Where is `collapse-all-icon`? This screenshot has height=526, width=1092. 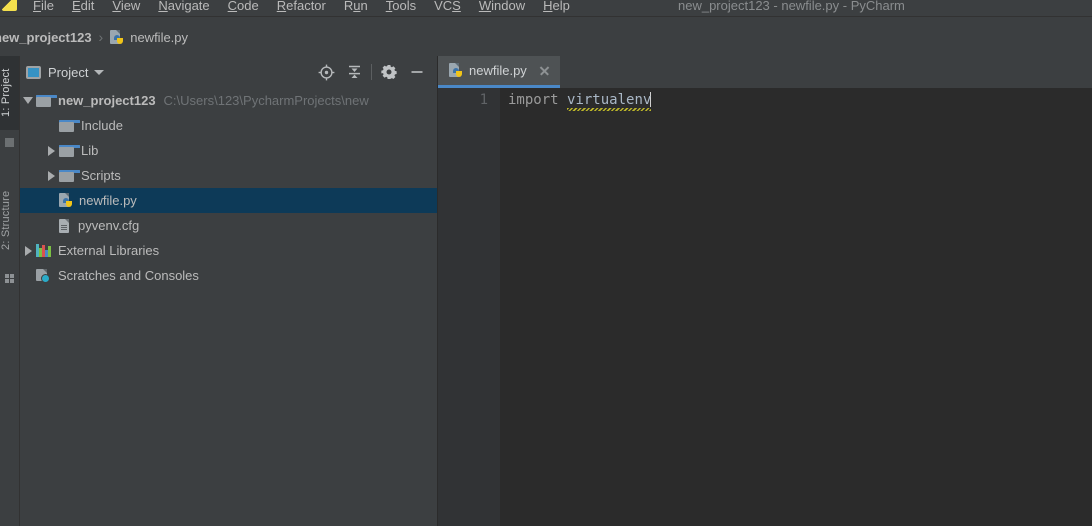
collapse-all-icon is located at coordinates (354, 72).